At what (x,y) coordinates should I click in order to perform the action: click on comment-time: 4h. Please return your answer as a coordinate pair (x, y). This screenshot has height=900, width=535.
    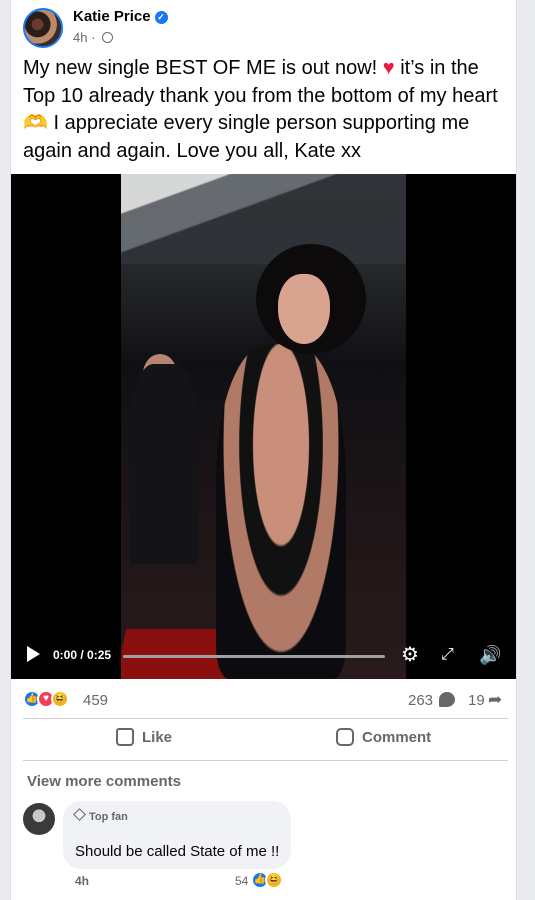
    Looking at the image, I should click on (82, 881).